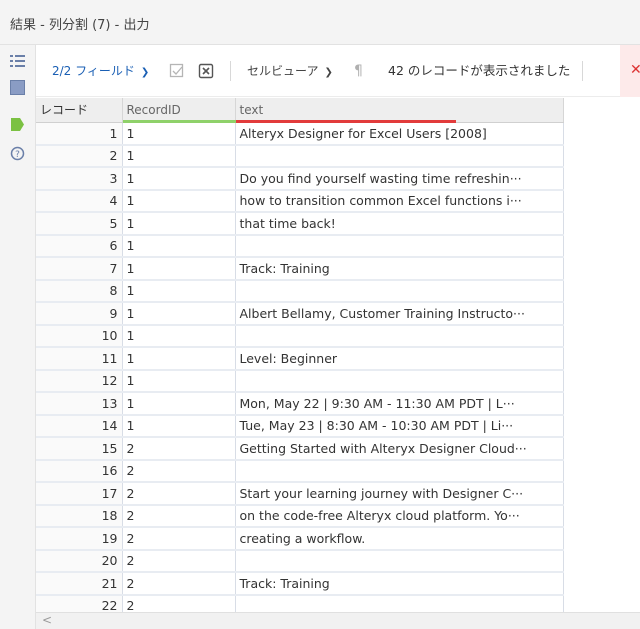 The height and width of the screenshot is (629, 640). Describe the element at coordinates (290, 71) in the screenshot. I see `cell-viewer-dropdown: セルビューア ❯` at that location.